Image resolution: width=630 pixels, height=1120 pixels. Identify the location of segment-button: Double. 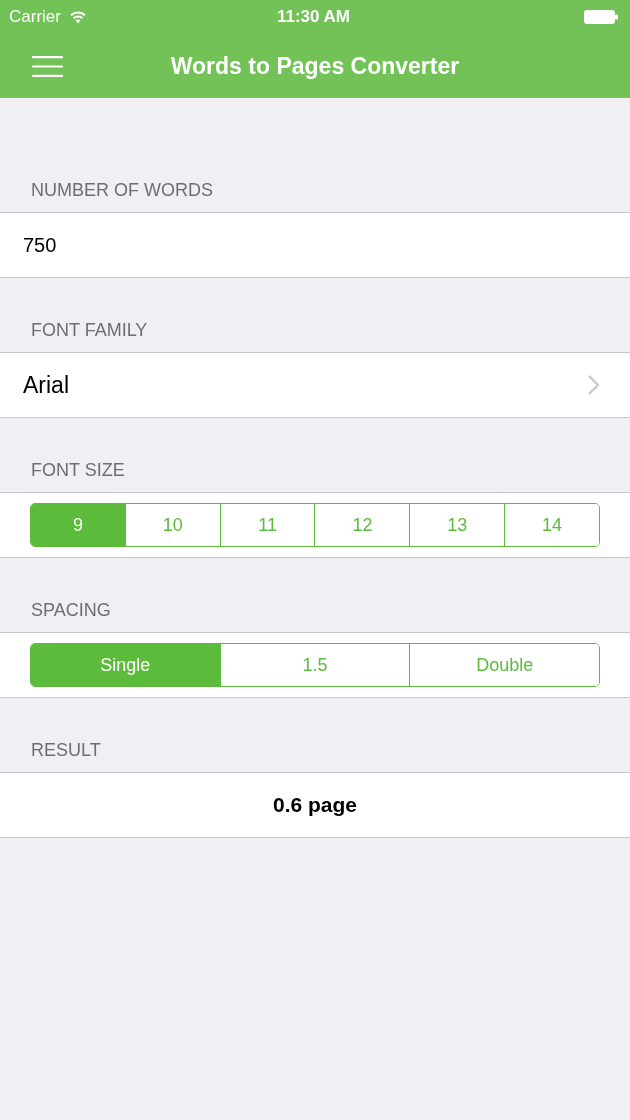
(504, 665).